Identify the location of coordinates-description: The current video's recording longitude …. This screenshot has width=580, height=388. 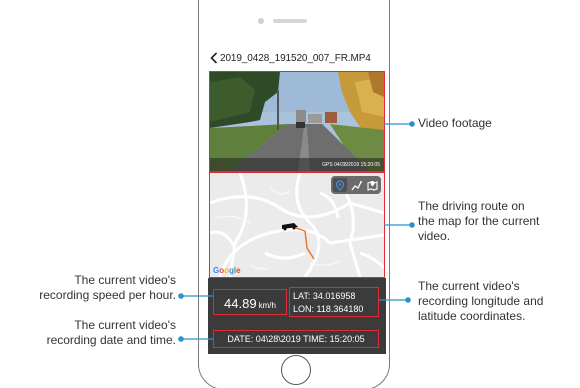
(481, 301).